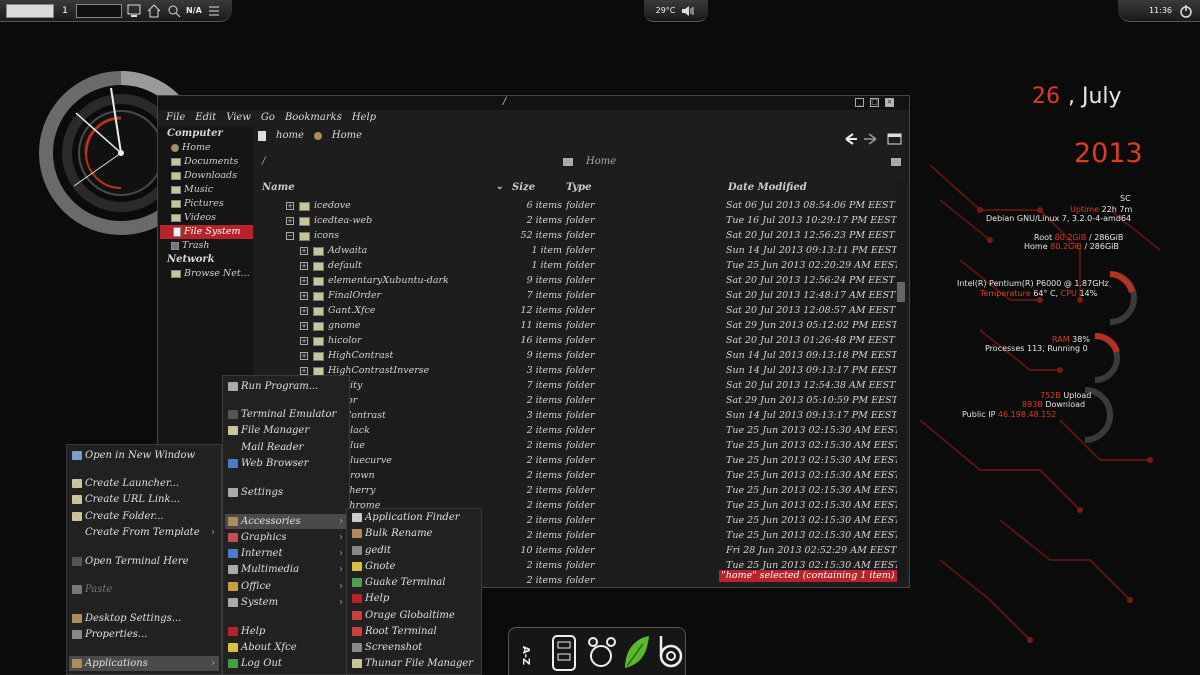  I want to click on menu-item-screenshot: Screenshot, so click(414, 647).